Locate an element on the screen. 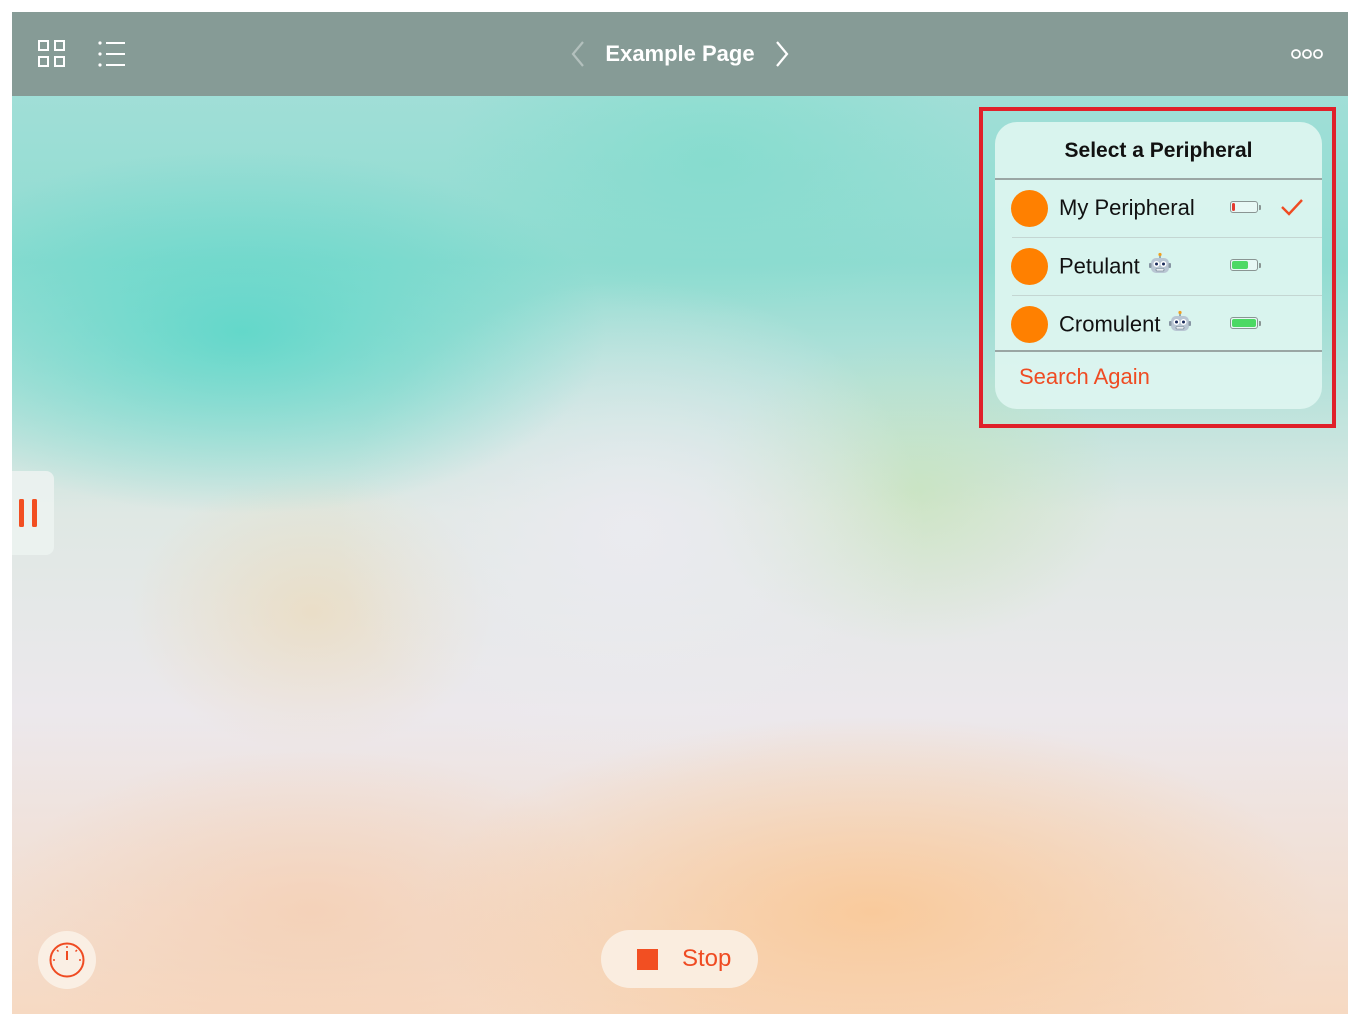 This screenshot has width=1360, height=1026. grid-icon is located at coordinates (52, 54).